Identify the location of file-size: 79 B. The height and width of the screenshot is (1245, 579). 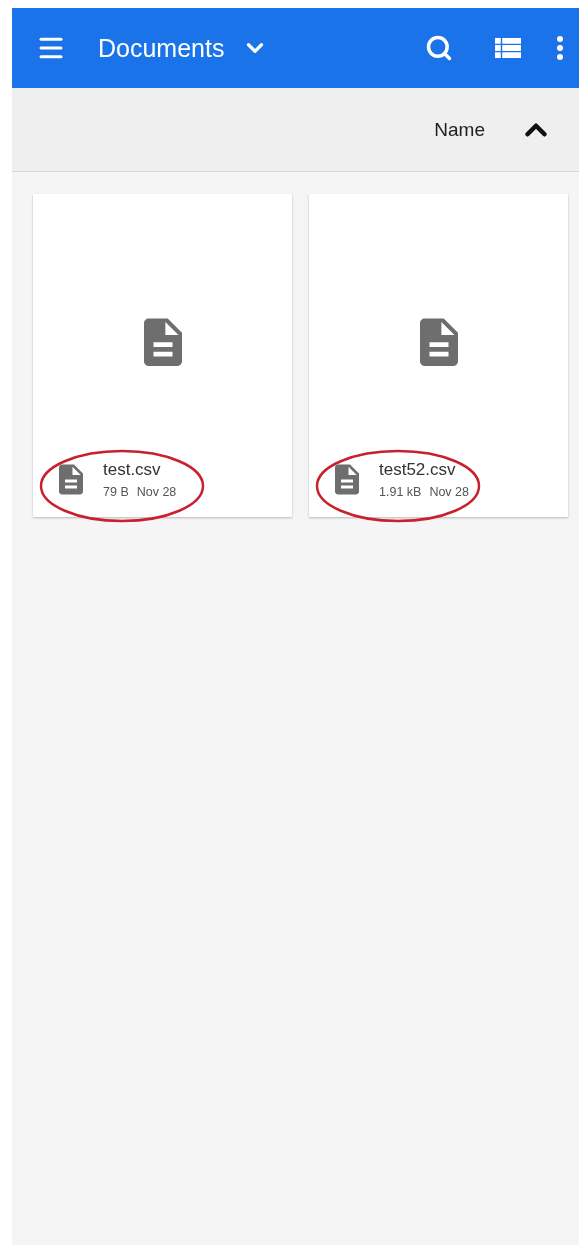
(116, 492).